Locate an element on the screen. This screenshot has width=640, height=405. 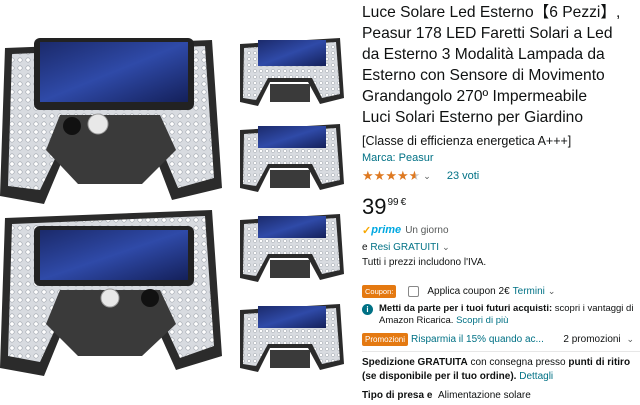
prime-logo: prime is located at coordinates (386, 230).